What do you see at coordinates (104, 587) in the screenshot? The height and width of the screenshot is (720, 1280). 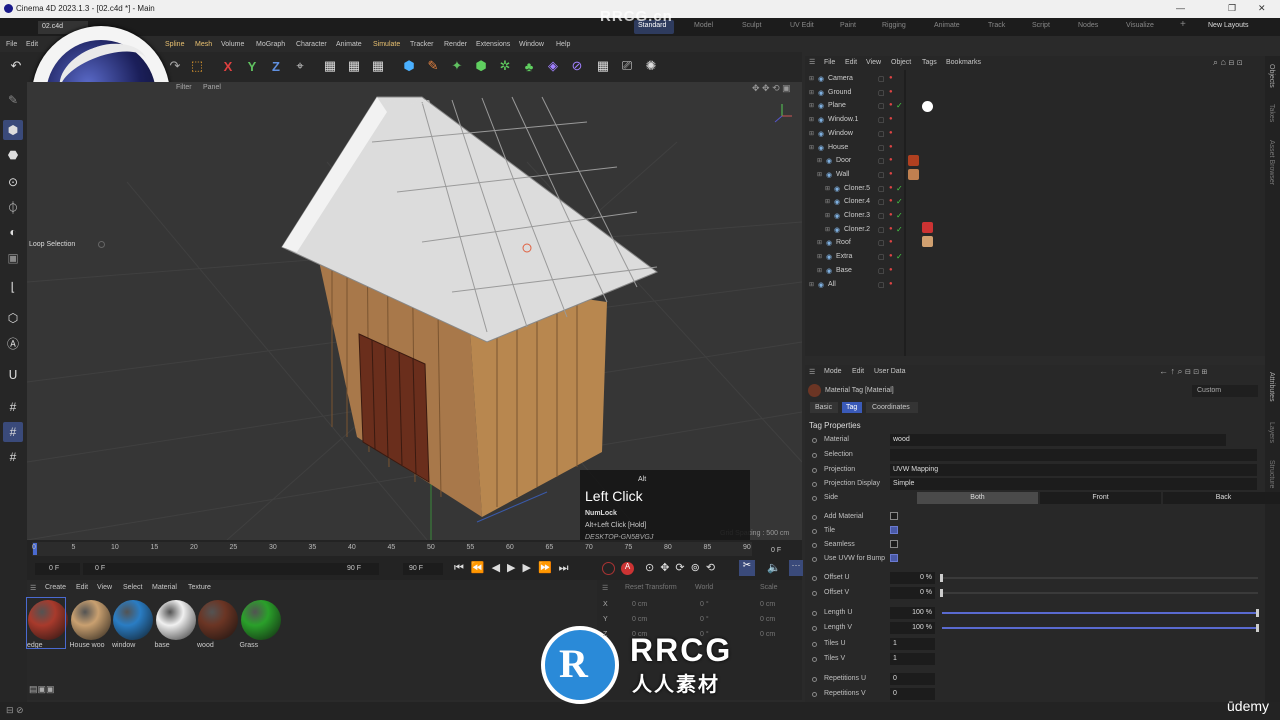 I see `mat-menu-view: View` at bounding box center [104, 587].